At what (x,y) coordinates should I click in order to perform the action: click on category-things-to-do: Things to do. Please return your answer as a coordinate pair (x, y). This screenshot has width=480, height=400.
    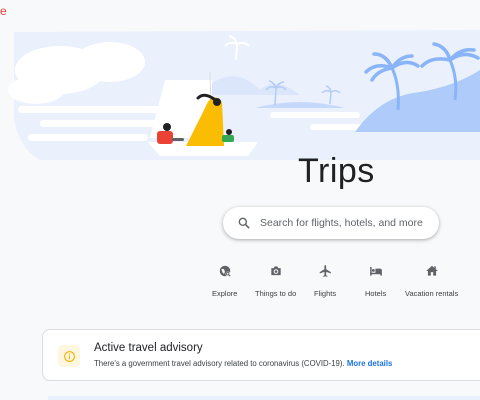
    Looking at the image, I should click on (275, 281).